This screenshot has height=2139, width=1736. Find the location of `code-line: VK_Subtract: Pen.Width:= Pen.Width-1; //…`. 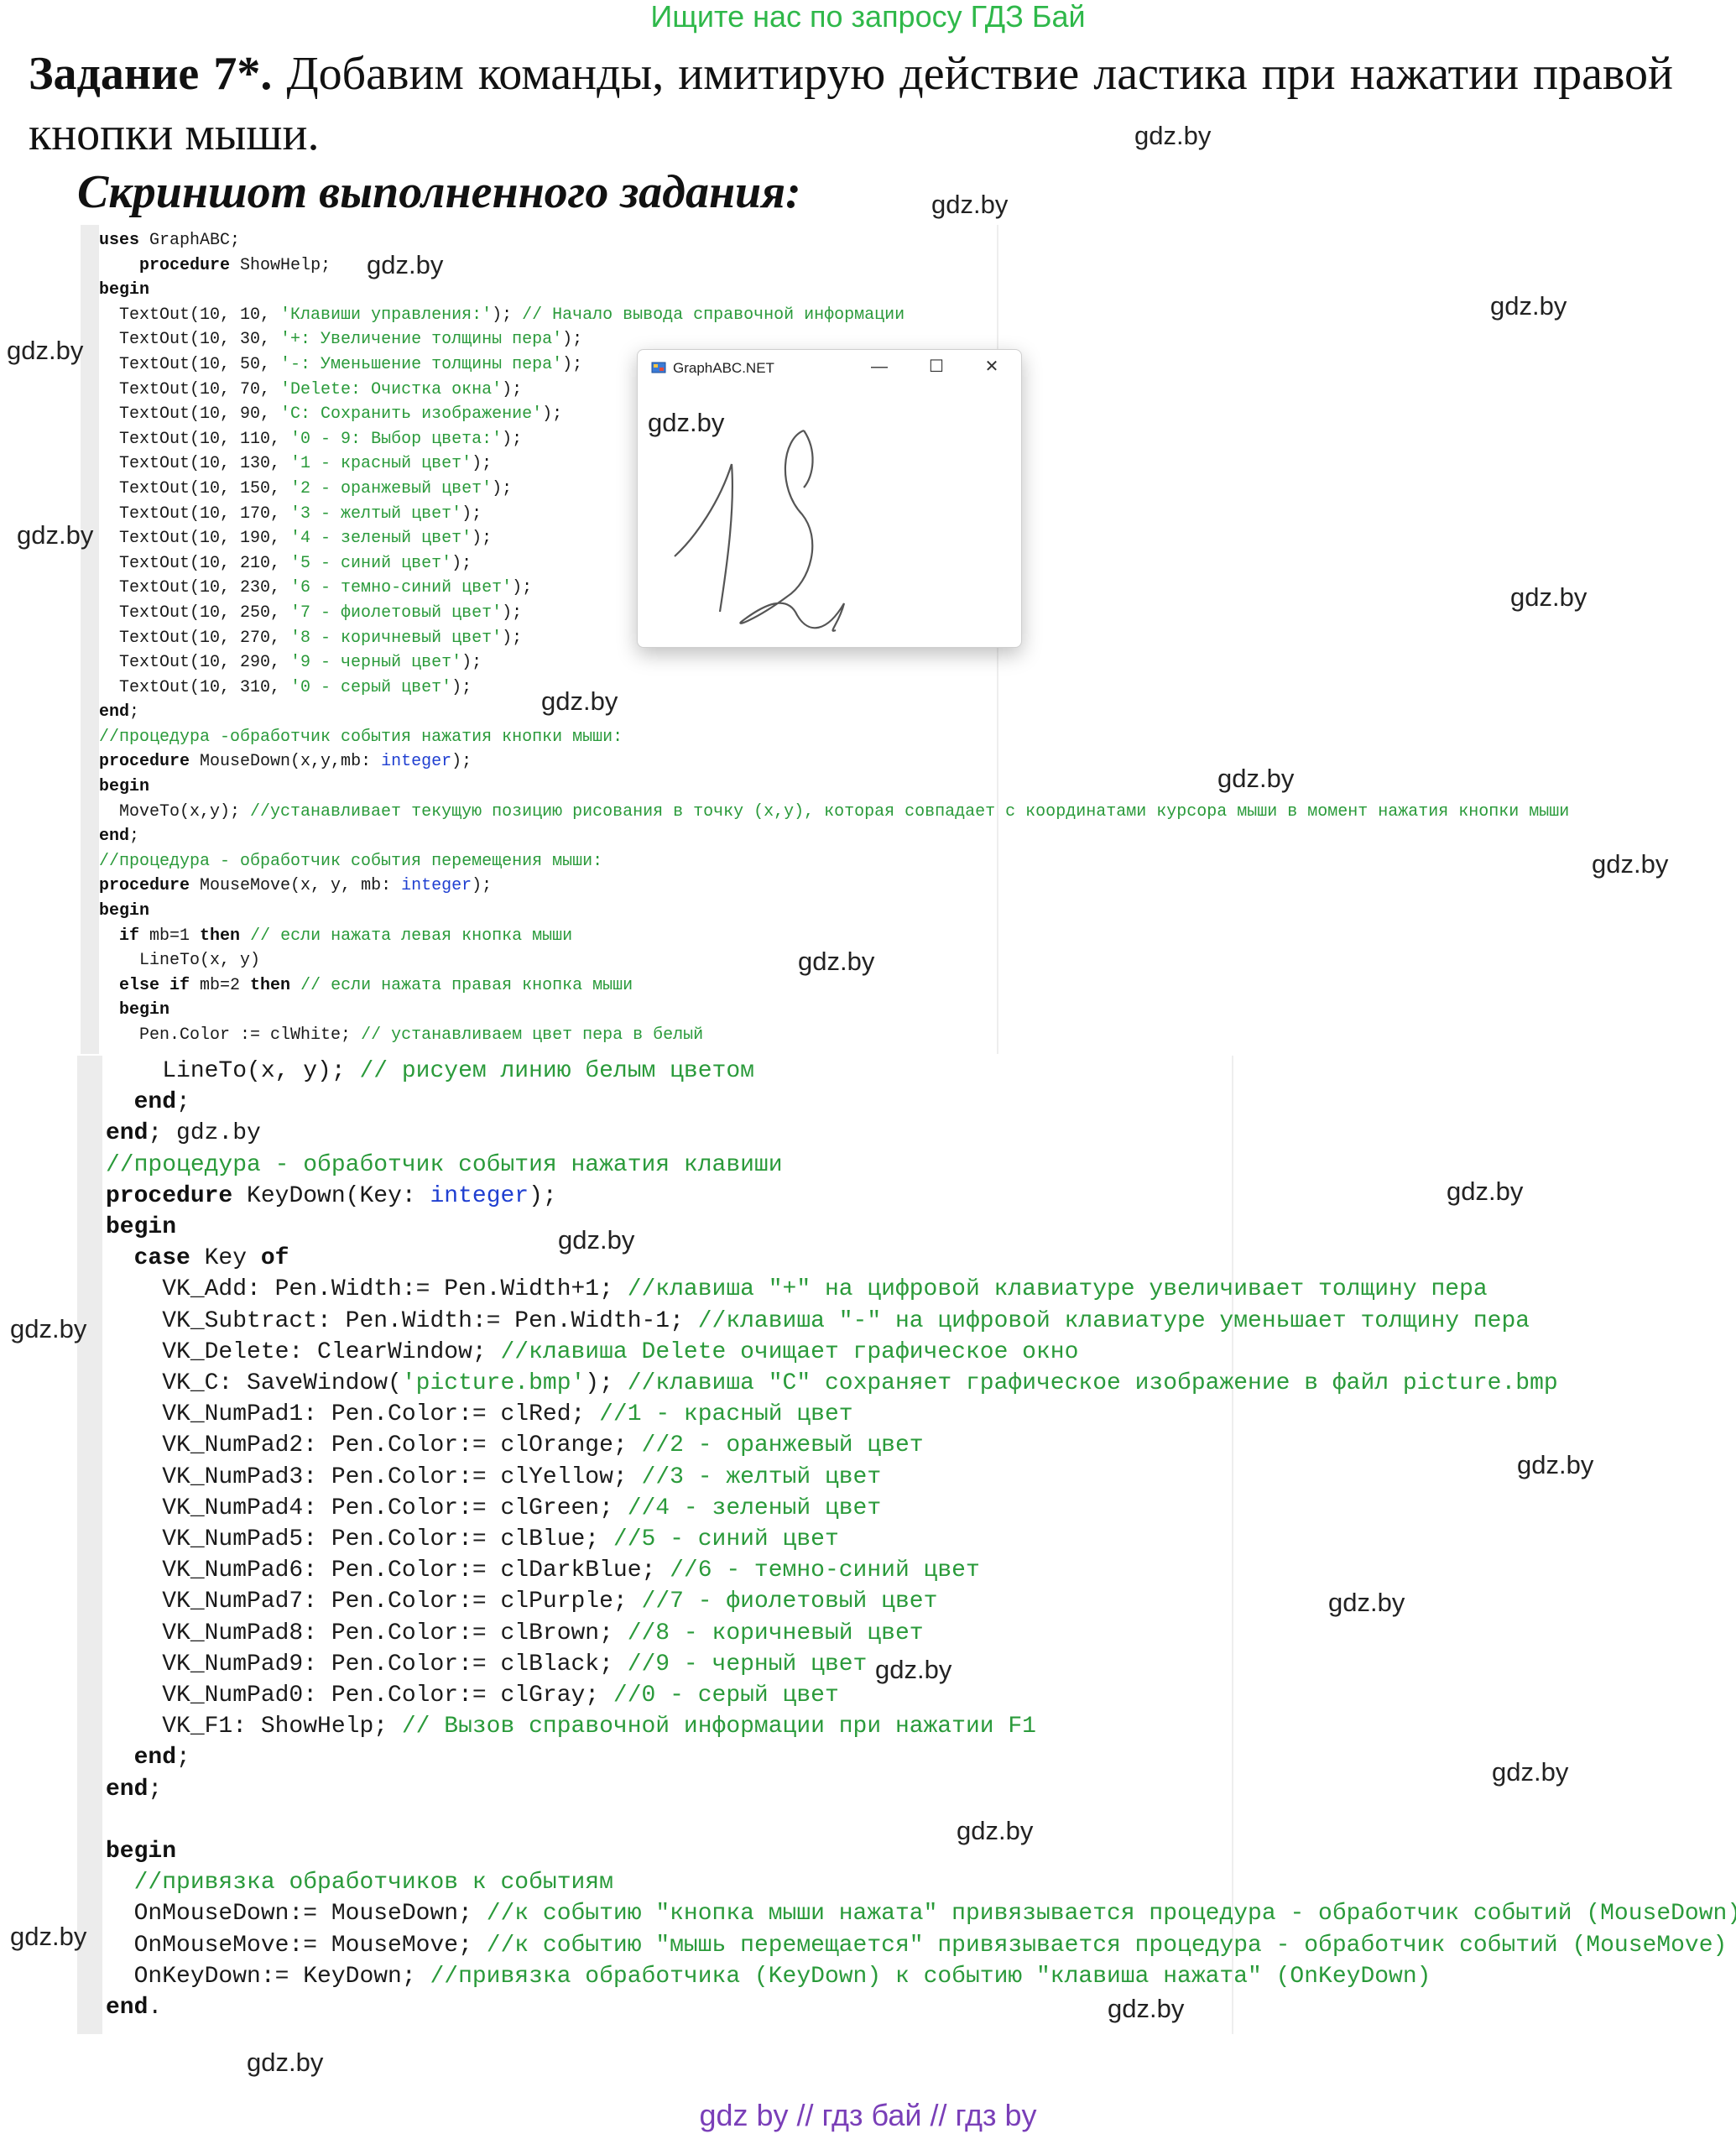

code-line: VK_Subtract: Pen.Width:= Pen.Width-1; //… is located at coordinates (921, 1321).